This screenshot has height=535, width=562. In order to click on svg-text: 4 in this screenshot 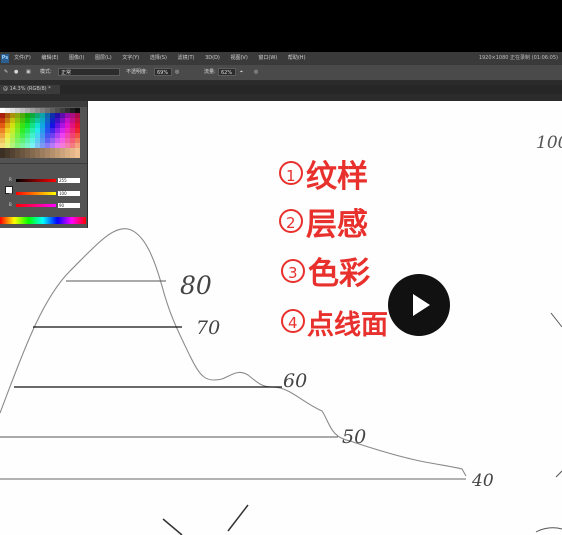, I will do `click(293, 323)`.